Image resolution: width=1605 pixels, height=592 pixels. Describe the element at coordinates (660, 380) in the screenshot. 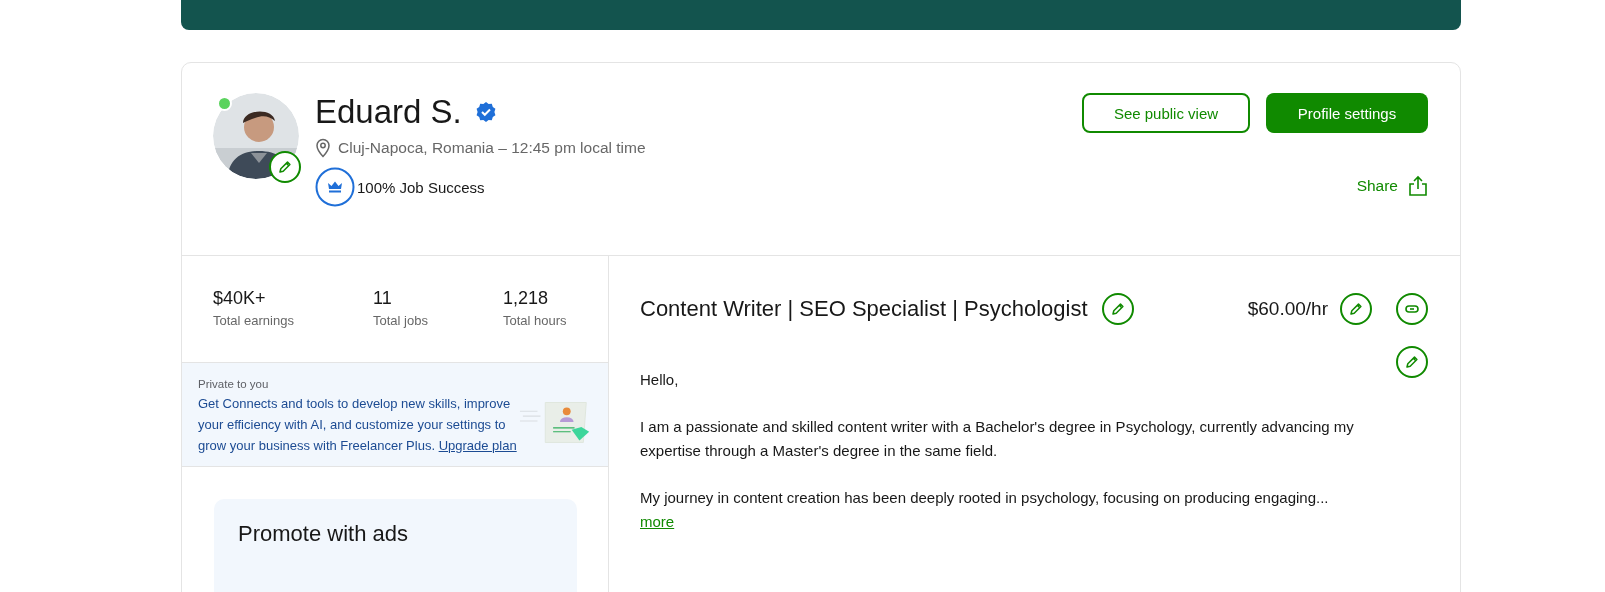

I see `bio-paragraph: Hello,` at that location.